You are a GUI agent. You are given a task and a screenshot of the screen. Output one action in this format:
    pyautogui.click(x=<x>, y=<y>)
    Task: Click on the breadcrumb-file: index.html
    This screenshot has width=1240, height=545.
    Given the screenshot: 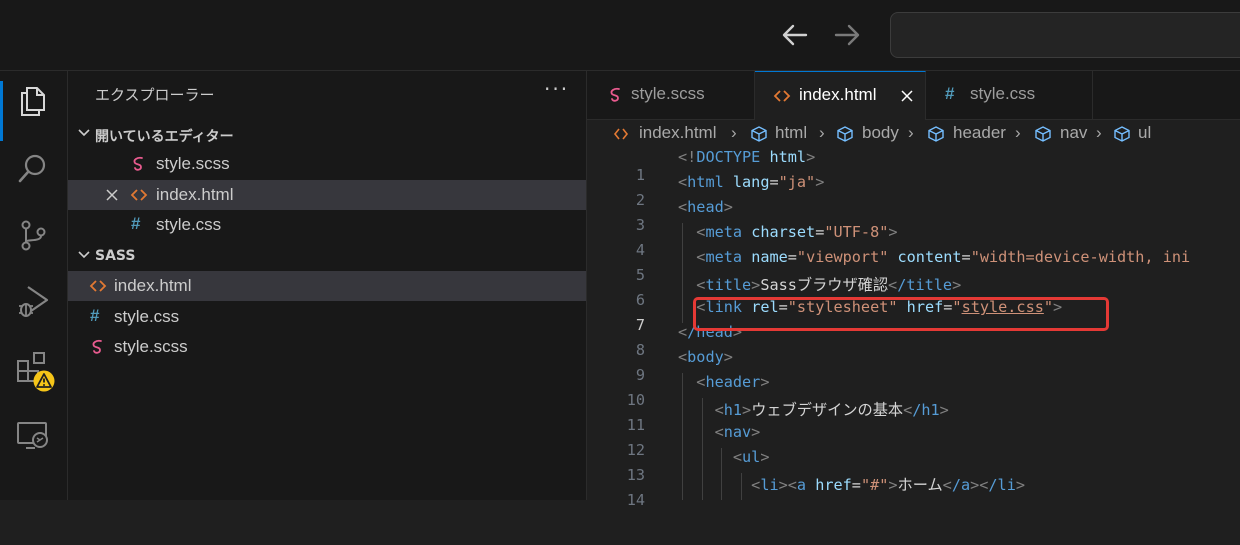 What is the action you would take?
    pyautogui.click(x=677, y=133)
    